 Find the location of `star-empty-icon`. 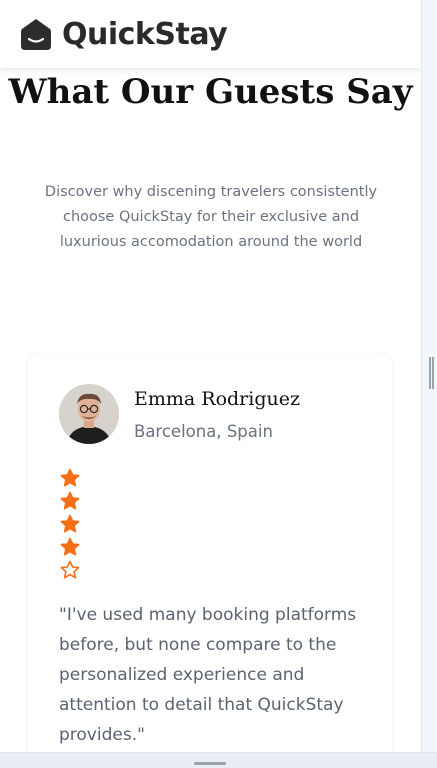

star-empty-icon is located at coordinates (70, 569).